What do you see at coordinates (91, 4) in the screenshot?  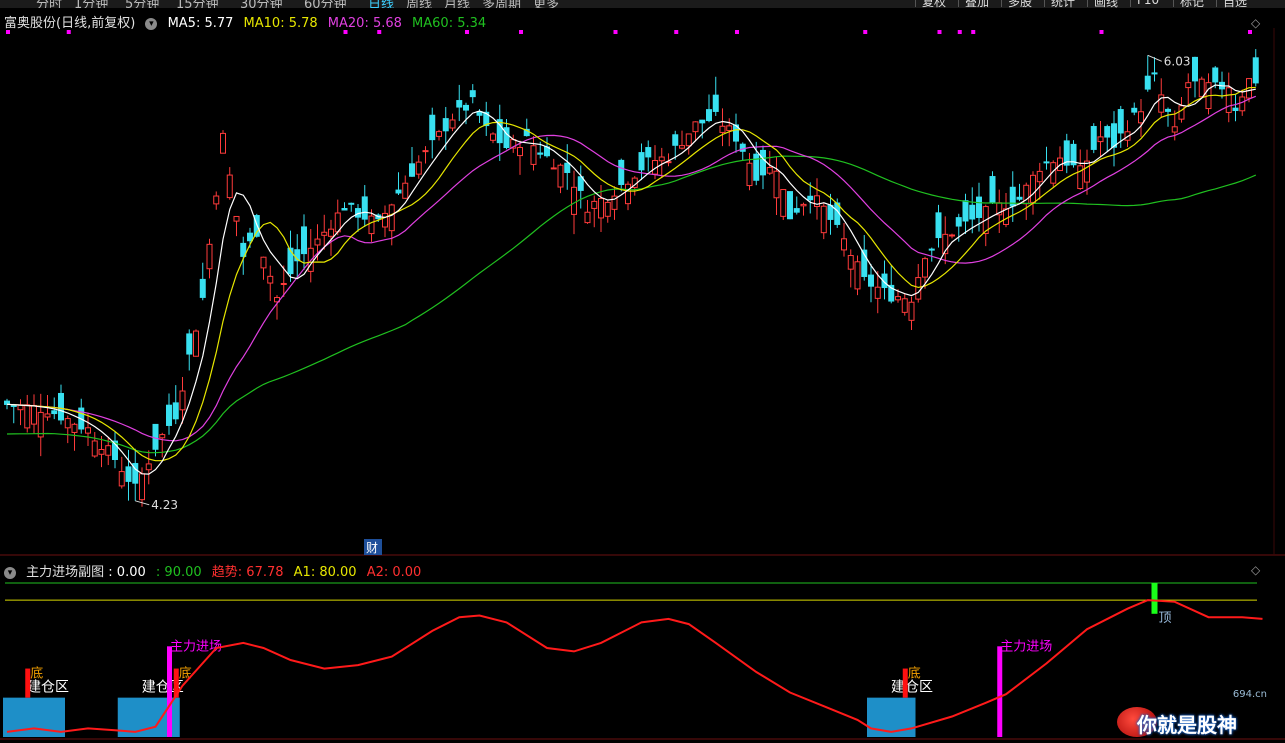 I see `period-tab: 1分钟` at bounding box center [91, 4].